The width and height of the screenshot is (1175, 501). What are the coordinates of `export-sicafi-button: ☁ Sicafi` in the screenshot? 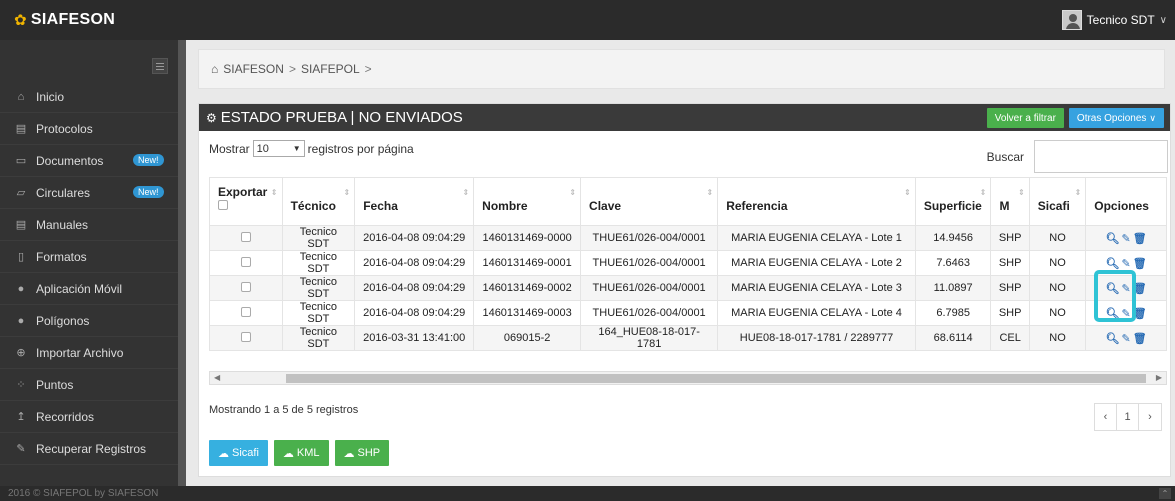 It's located at (238, 453).